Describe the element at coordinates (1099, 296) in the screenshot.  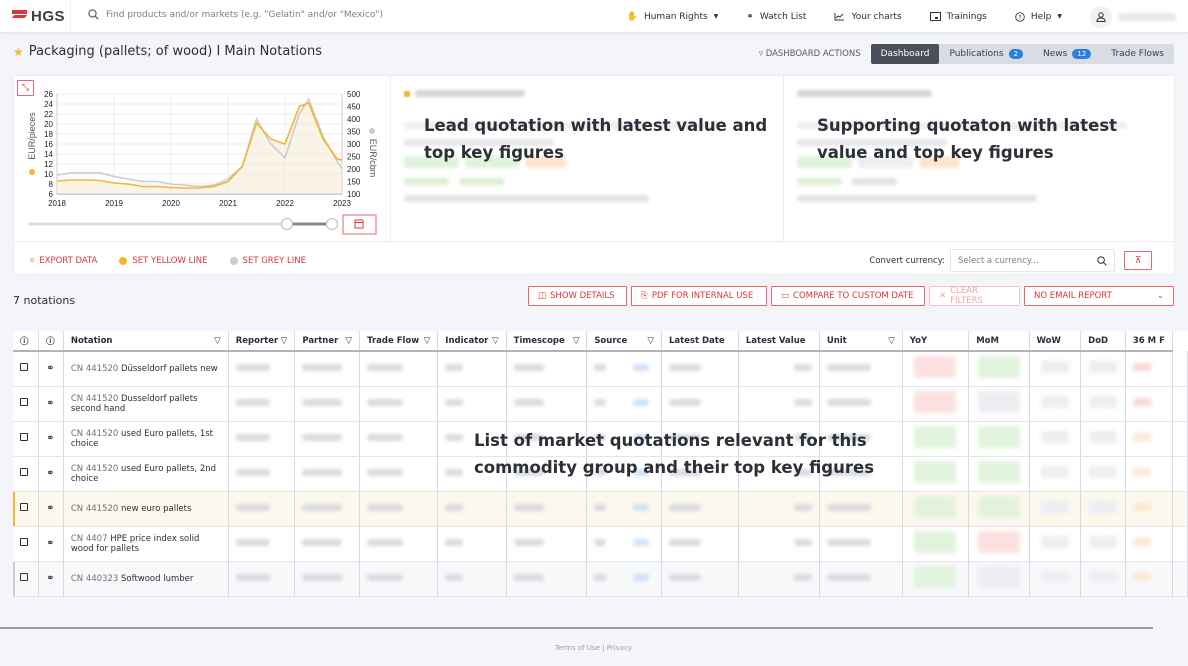
I see `email-report-select: NO EMAIL REPORT ⌄` at that location.